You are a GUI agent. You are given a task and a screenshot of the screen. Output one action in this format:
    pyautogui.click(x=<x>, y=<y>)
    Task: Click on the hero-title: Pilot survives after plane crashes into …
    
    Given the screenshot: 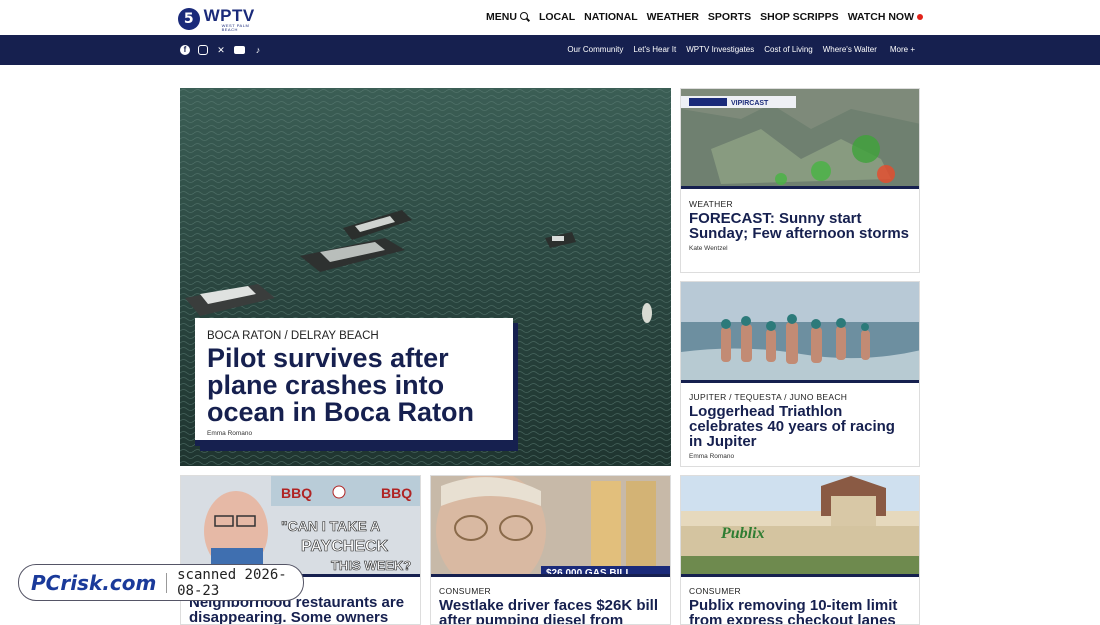 What is the action you would take?
    pyautogui.click(x=354, y=385)
    